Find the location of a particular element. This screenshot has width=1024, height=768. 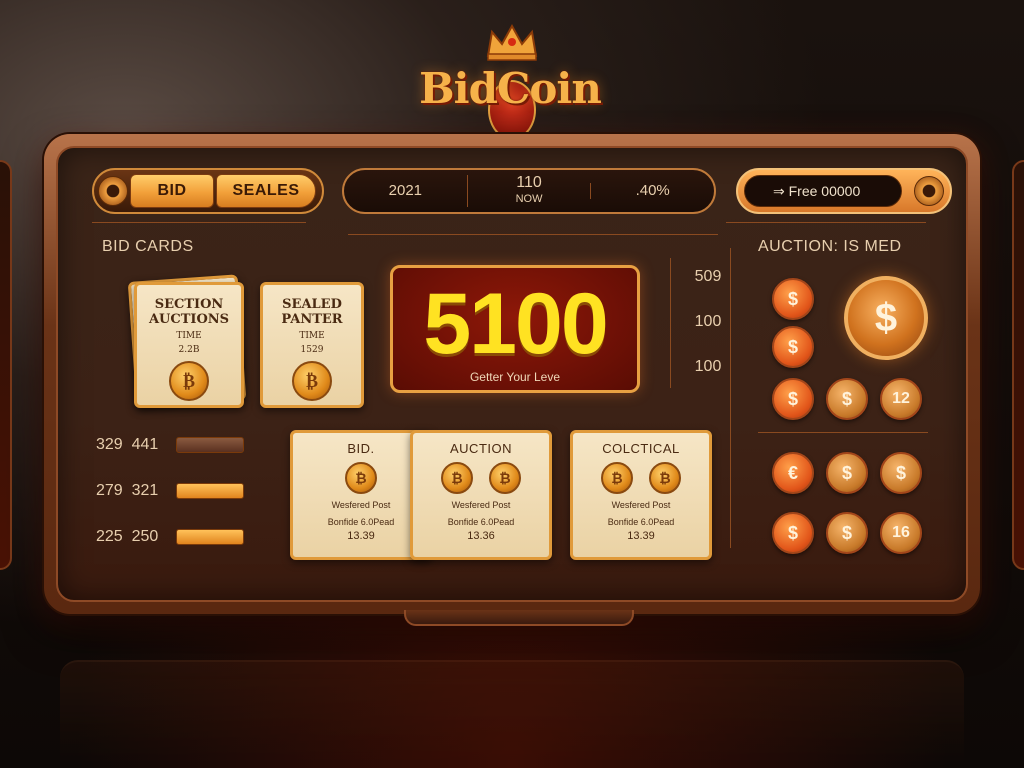

bid-card: SECTION AUCTIONS TIME 2.2B ₿ is located at coordinates (189, 345).